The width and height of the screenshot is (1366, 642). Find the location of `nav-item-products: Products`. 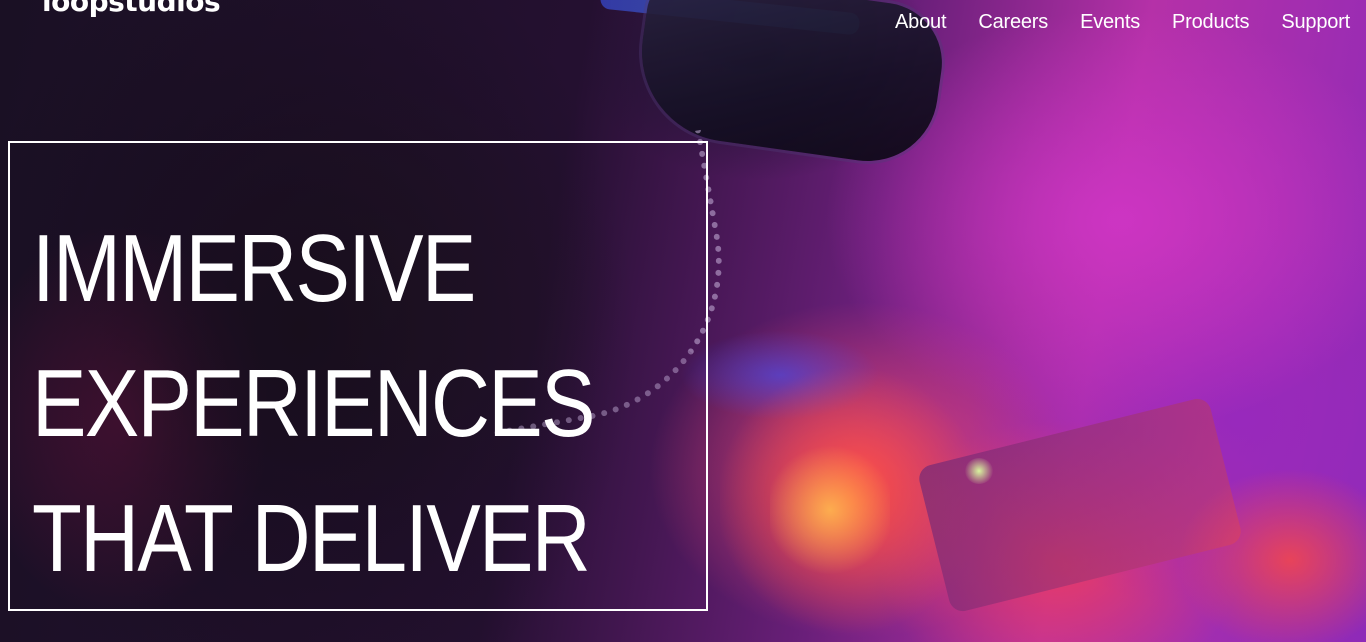

nav-item-products: Products is located at coordinates (1211, 22).